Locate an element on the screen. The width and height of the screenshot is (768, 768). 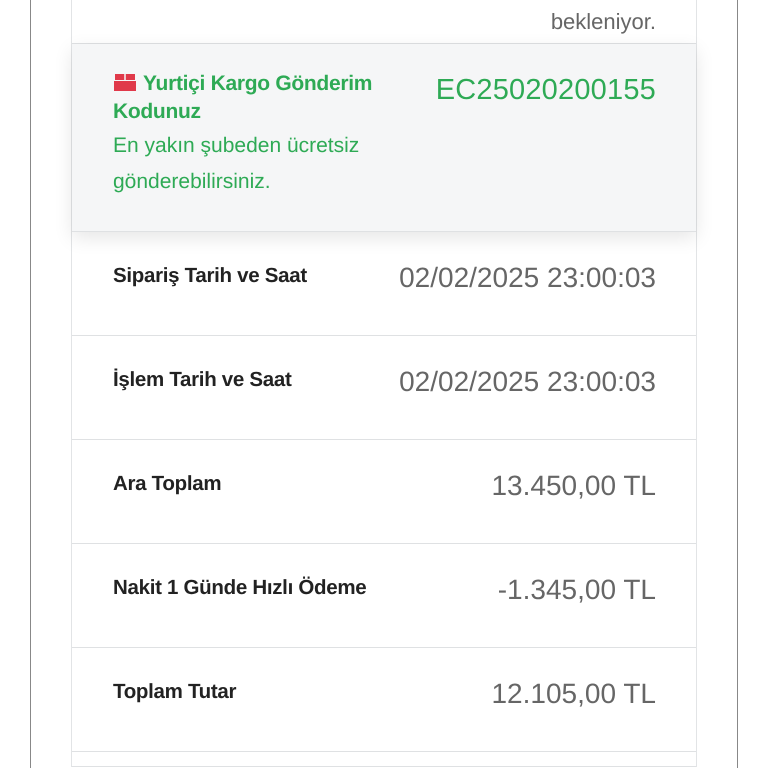
detail-label: İşlem Tarih ve Saat is located at coordinates (202, 380).